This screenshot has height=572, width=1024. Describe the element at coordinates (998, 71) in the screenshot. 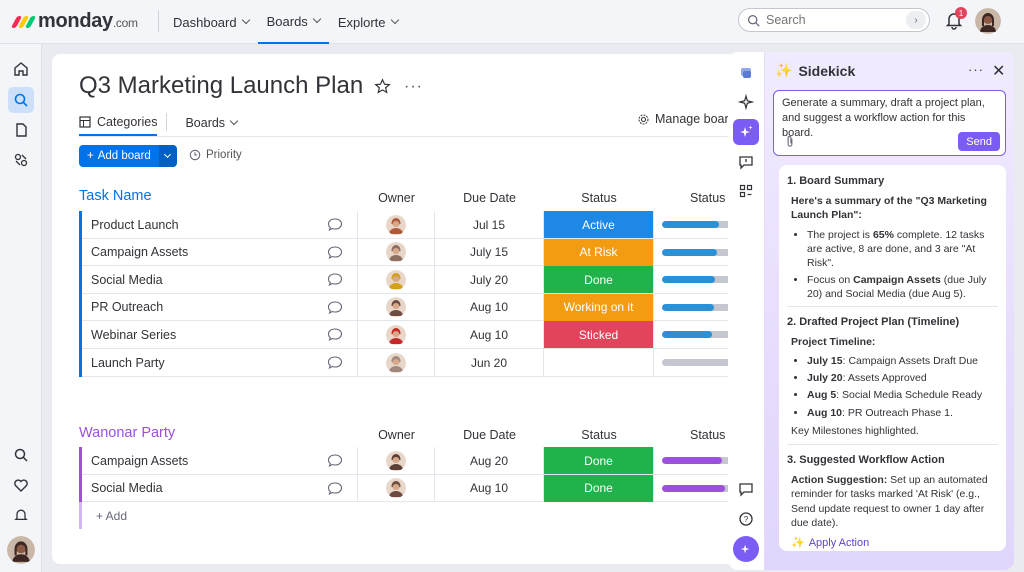

I see `close-icon: ✕` at that location.